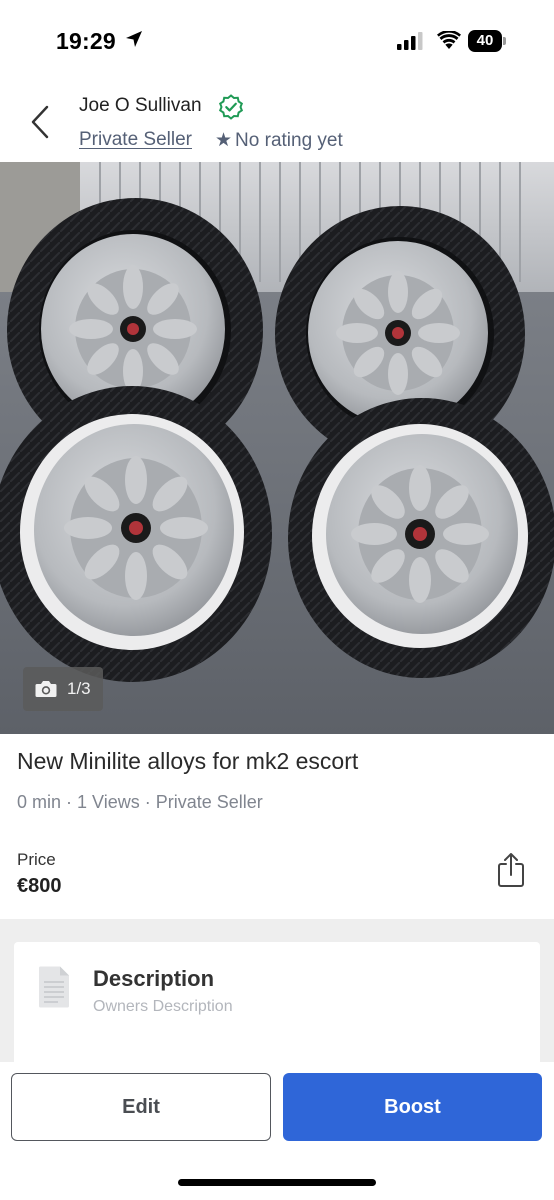  I want to click on back-chevron-icon, so click(40, 122).